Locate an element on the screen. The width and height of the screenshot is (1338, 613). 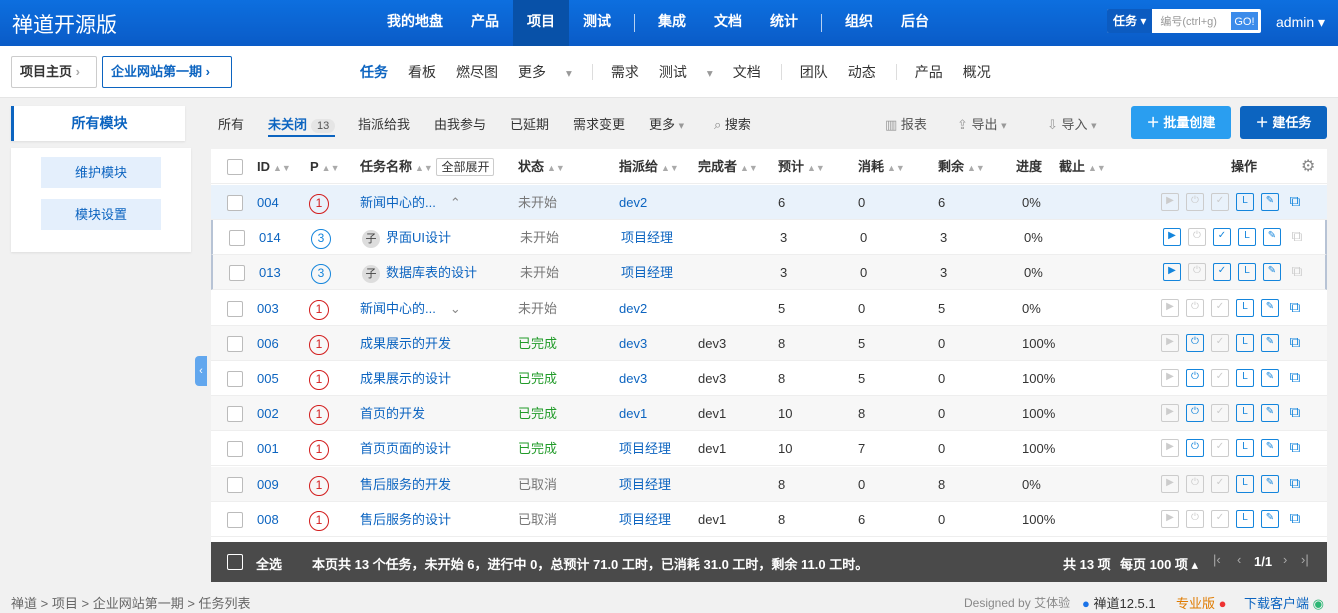
nav-admin: 后台 is located at coordinates (915, 23).